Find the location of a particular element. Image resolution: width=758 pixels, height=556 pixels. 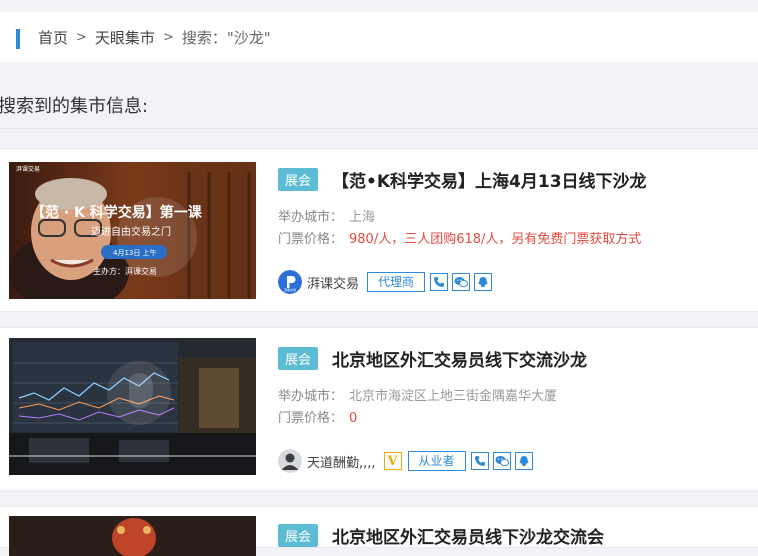

thumb-brand: 湃课交易 is located at coordinates (28, 169).